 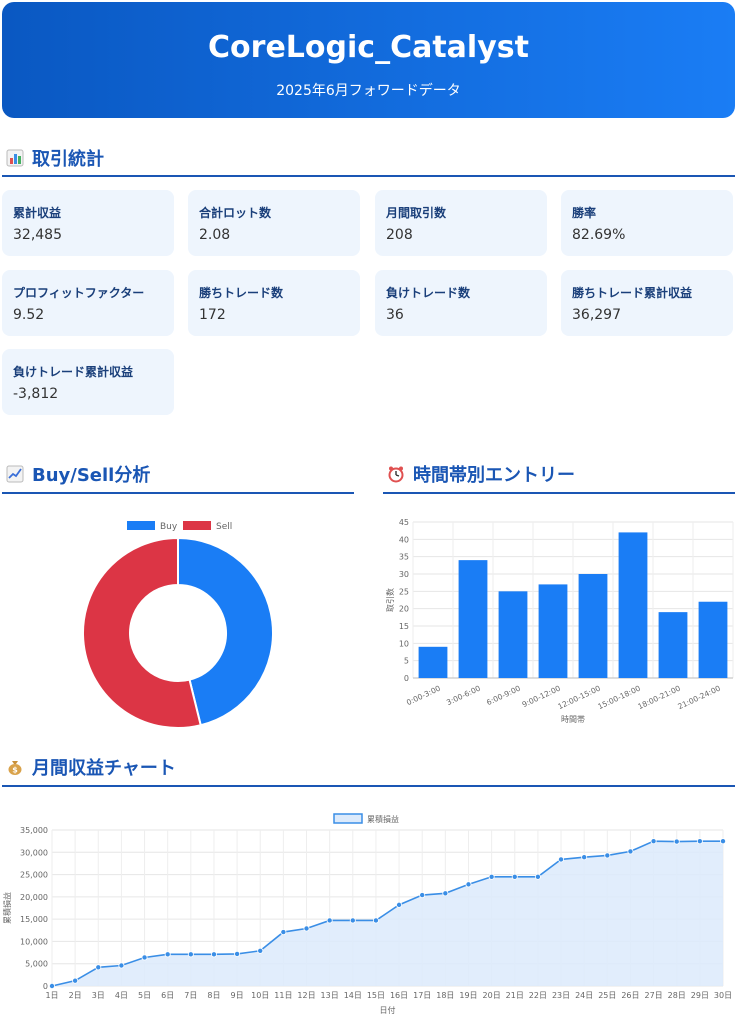 What do you see at coordinates (34, 941) in the screenshot?
I see `y-tick-label: 10,000` at bounding box center [34, 941].